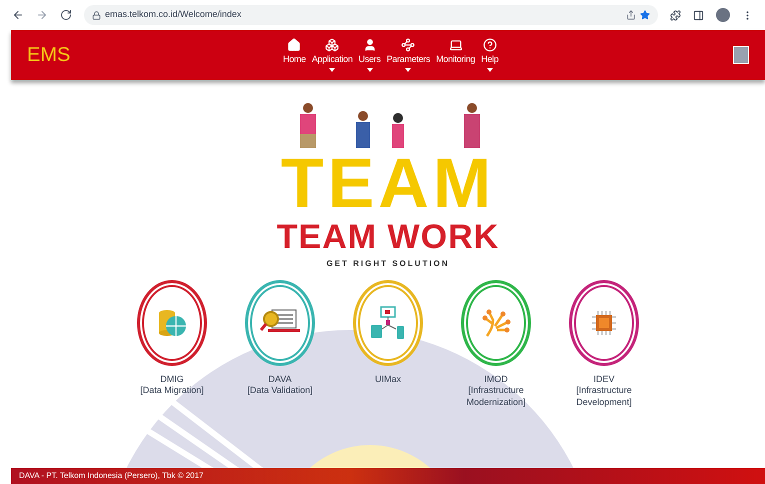 This screenshot has width=765, height=484. Describe the element at coordinates (455, 45) in the screenshot. I see `laptop-icon` at that location.